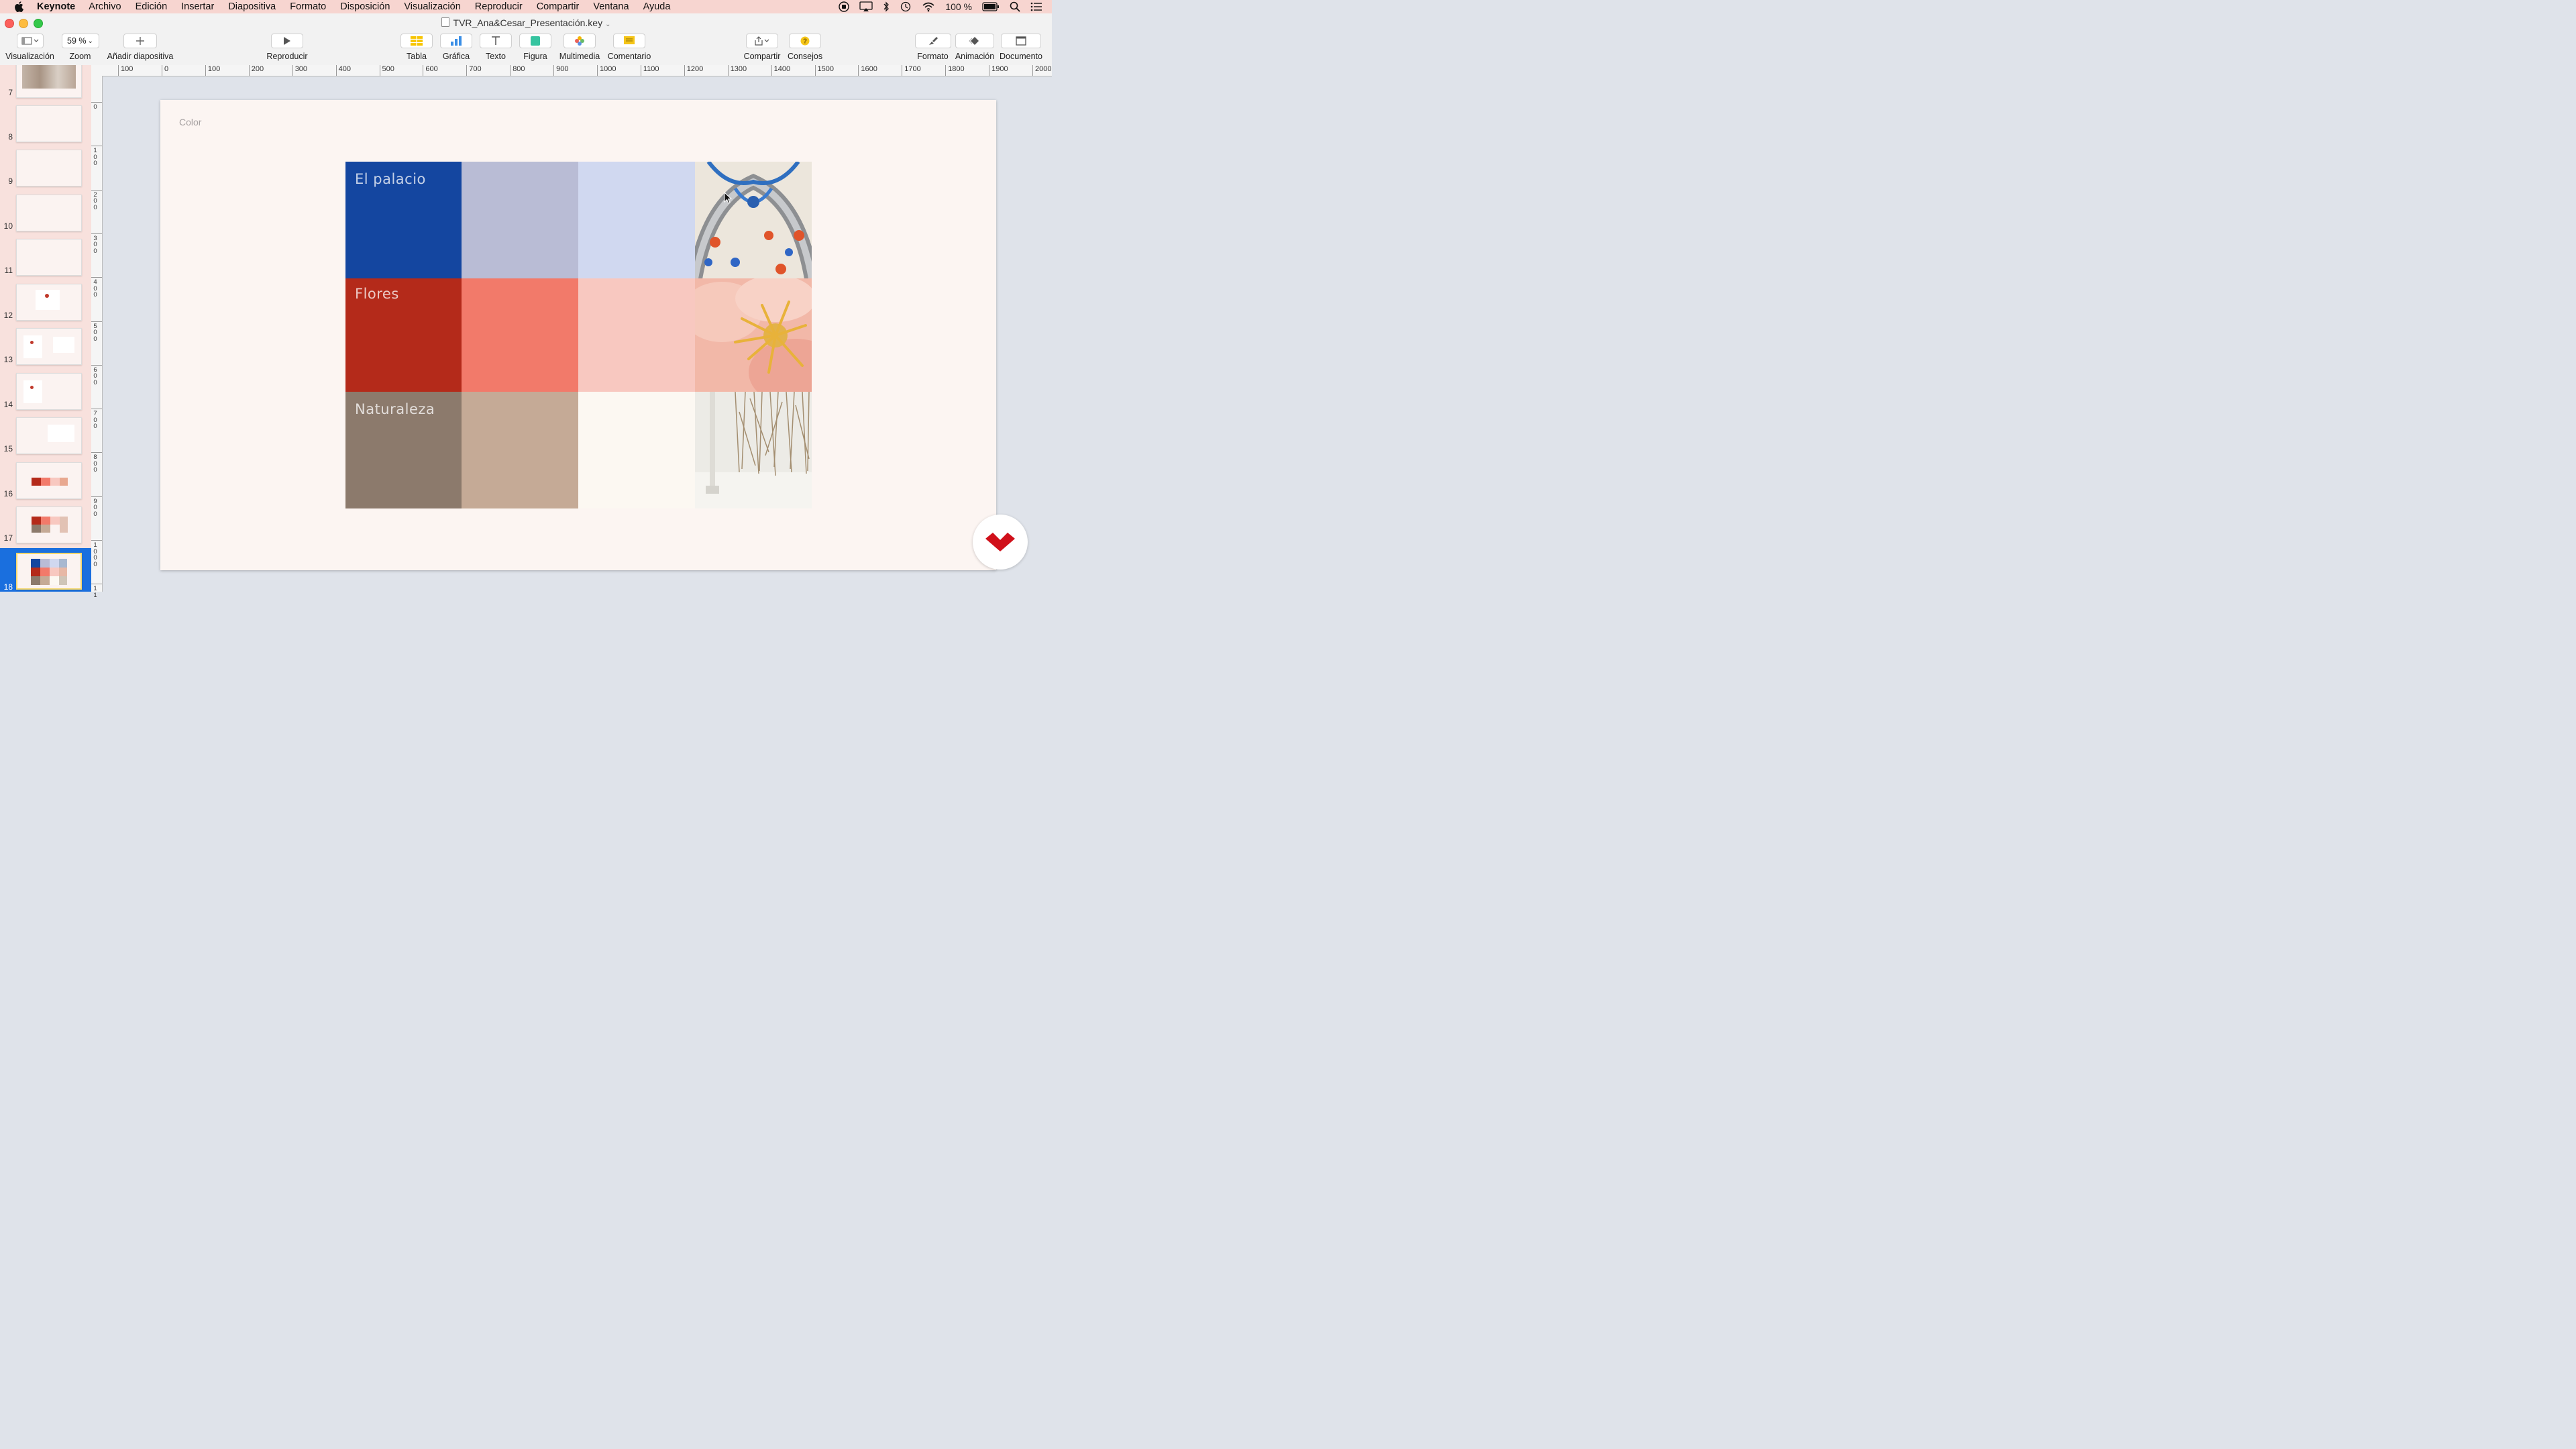 Image resolution: width=2576 pixels, height=1449 pixels. What do you see at coordinates (56, 6) in the screenshot?
I see `menu-app-keynote: Keynote` at bounding box center [56, 6].